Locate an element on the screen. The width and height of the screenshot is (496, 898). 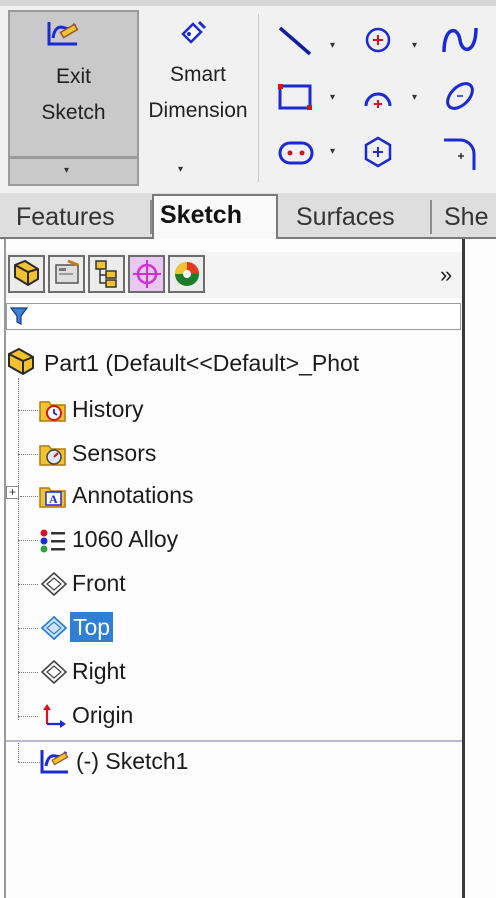
tree-item-history: History is located at coordinates (248, 411).